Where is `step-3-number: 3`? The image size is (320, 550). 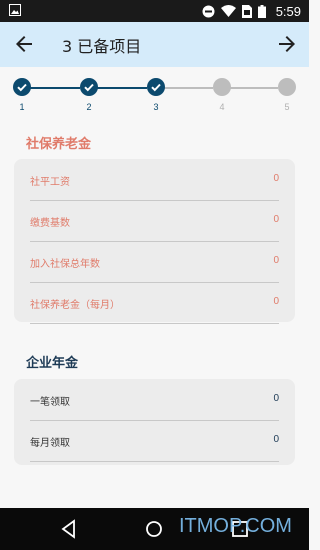 step-3-number: 3 is located at coordinates (156, 107).